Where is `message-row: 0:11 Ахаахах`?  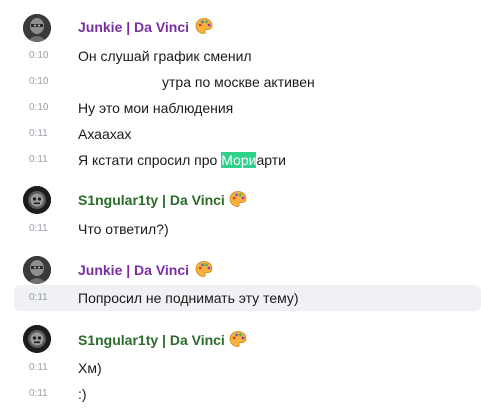
message-row: 0:11 Ахаахах is located at coordinates (240, 134).